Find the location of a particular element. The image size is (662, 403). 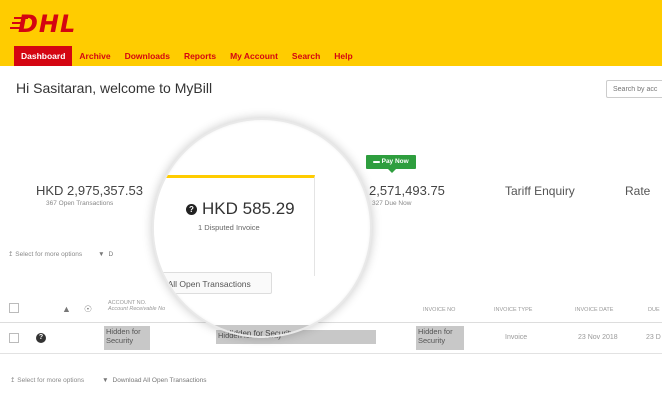

download-button-top: ▼ D is located at coordinates (105, 254).